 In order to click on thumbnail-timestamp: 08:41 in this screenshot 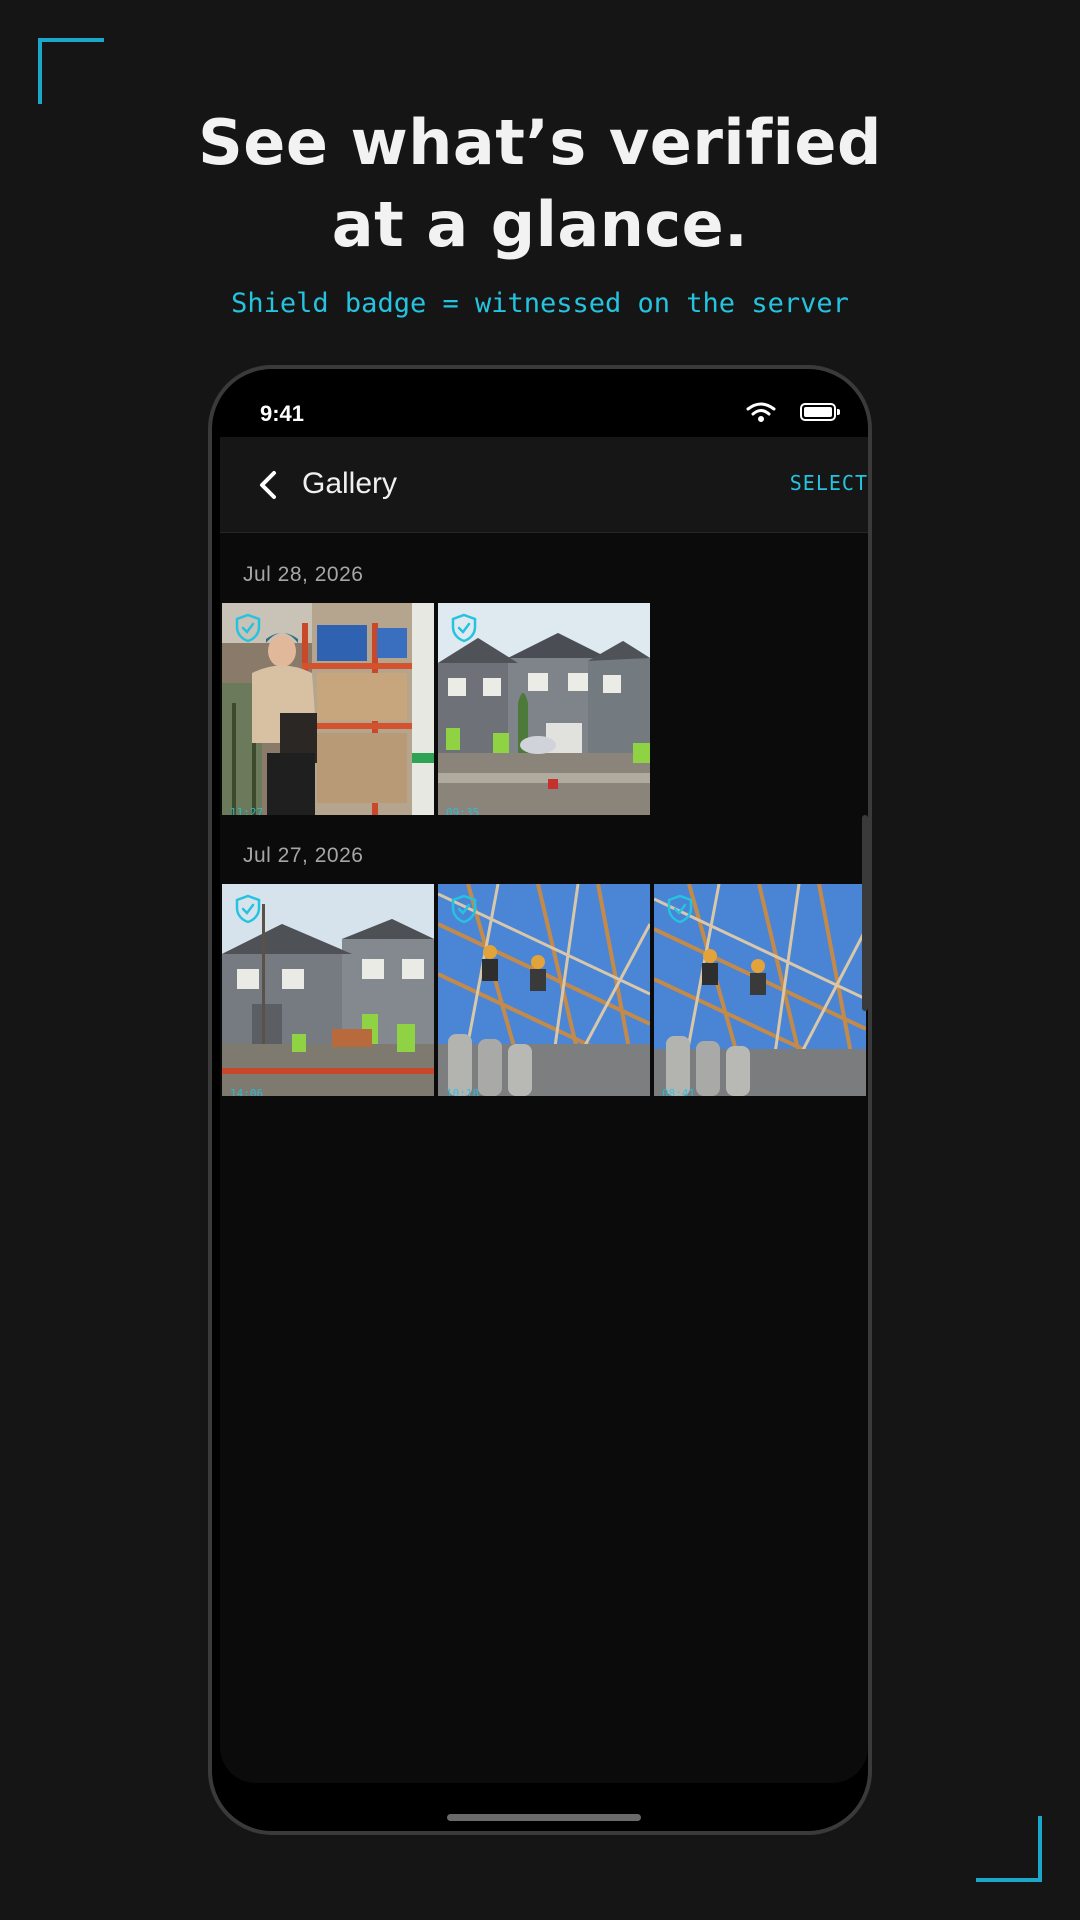, I will do `click(679, 1091)`.